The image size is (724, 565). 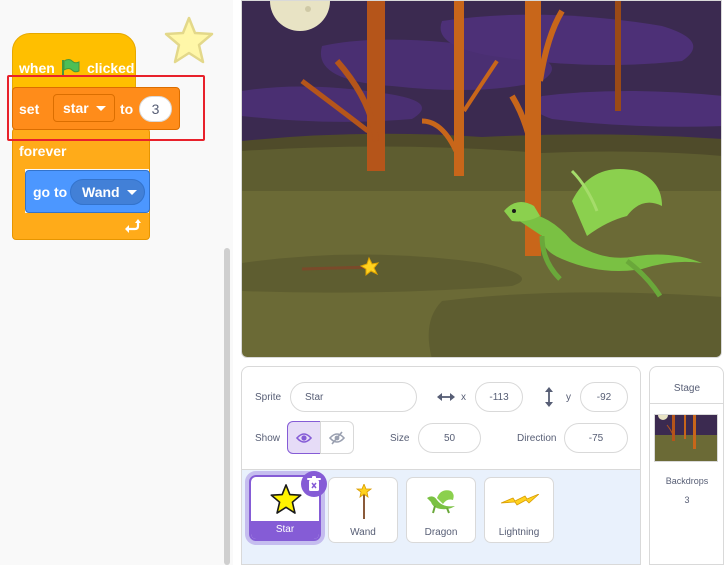 What do you see at coordinates (537, 438) in the screenshot?
I see `direction-label: Direction` at bounding box center [537, 438].